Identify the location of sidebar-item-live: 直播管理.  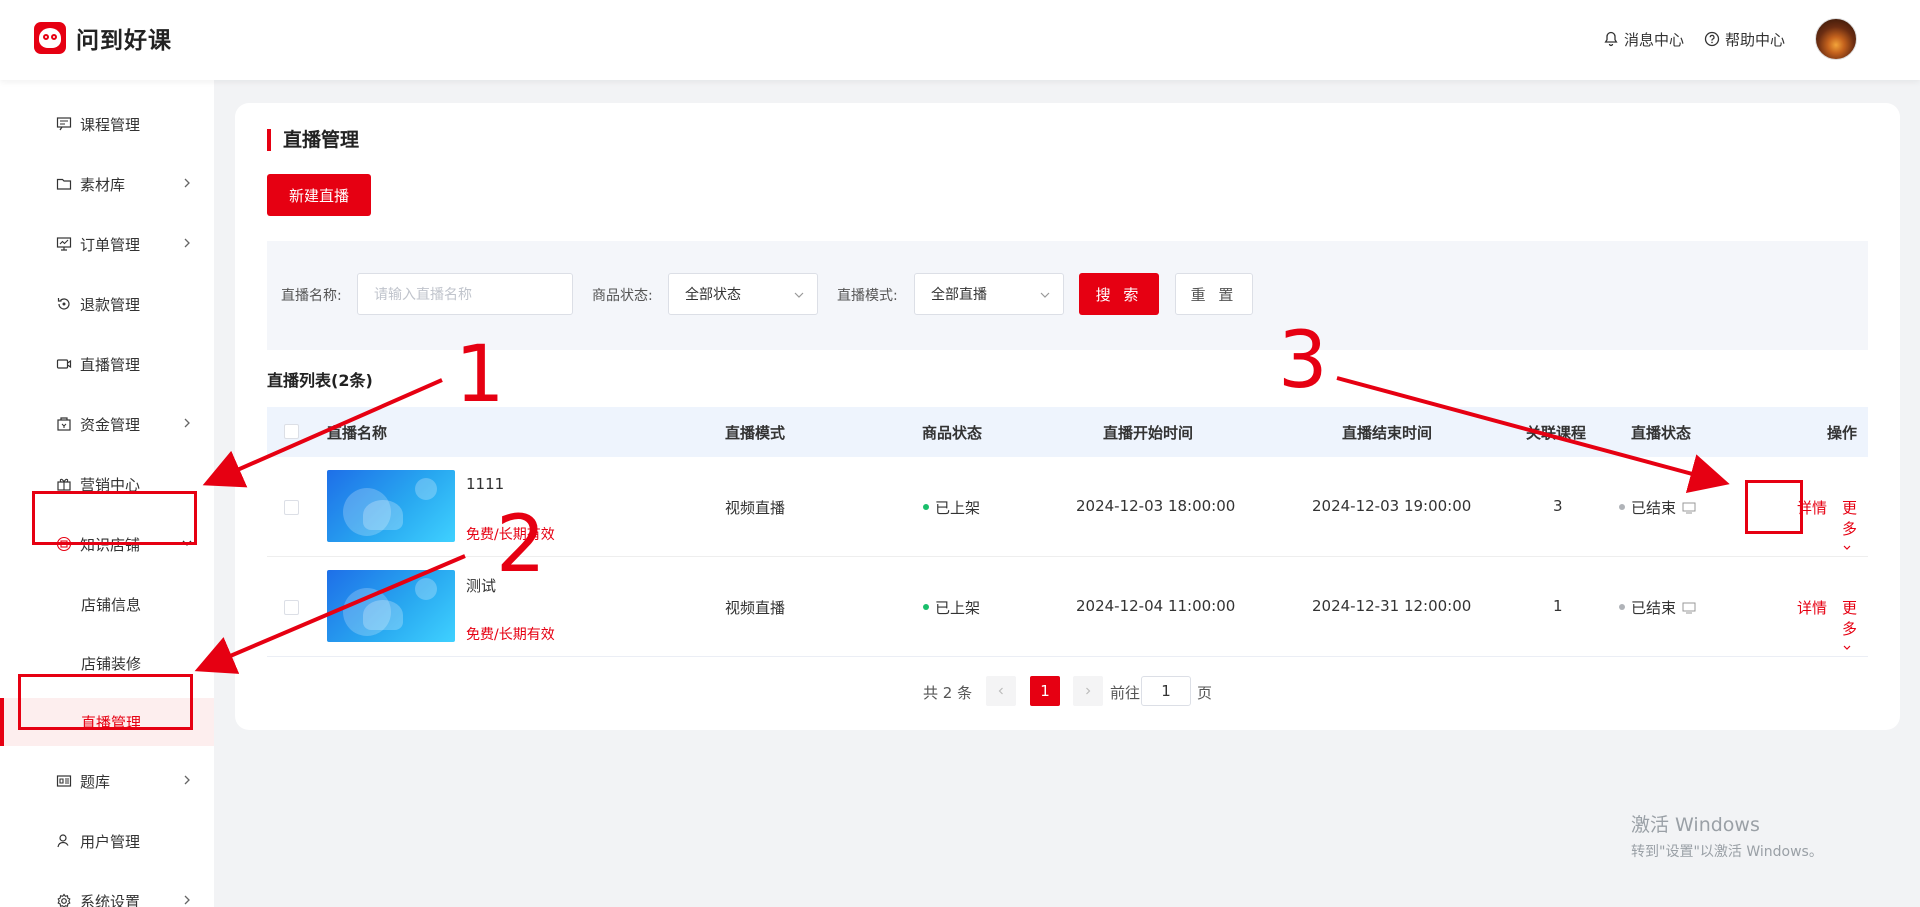
(107, 364).